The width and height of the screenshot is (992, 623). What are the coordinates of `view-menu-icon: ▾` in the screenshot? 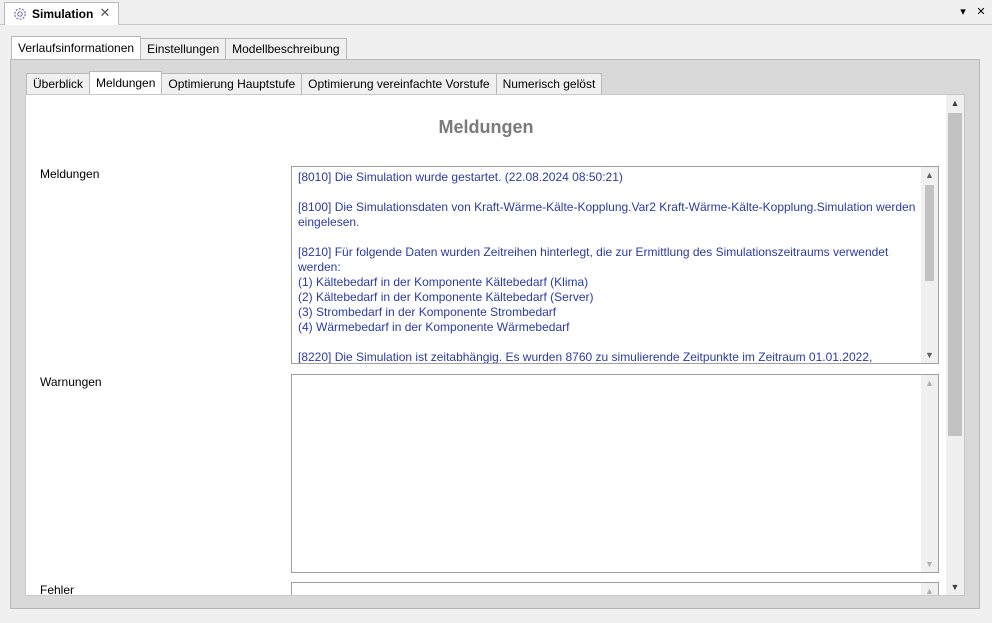 It's located at (963, 11).